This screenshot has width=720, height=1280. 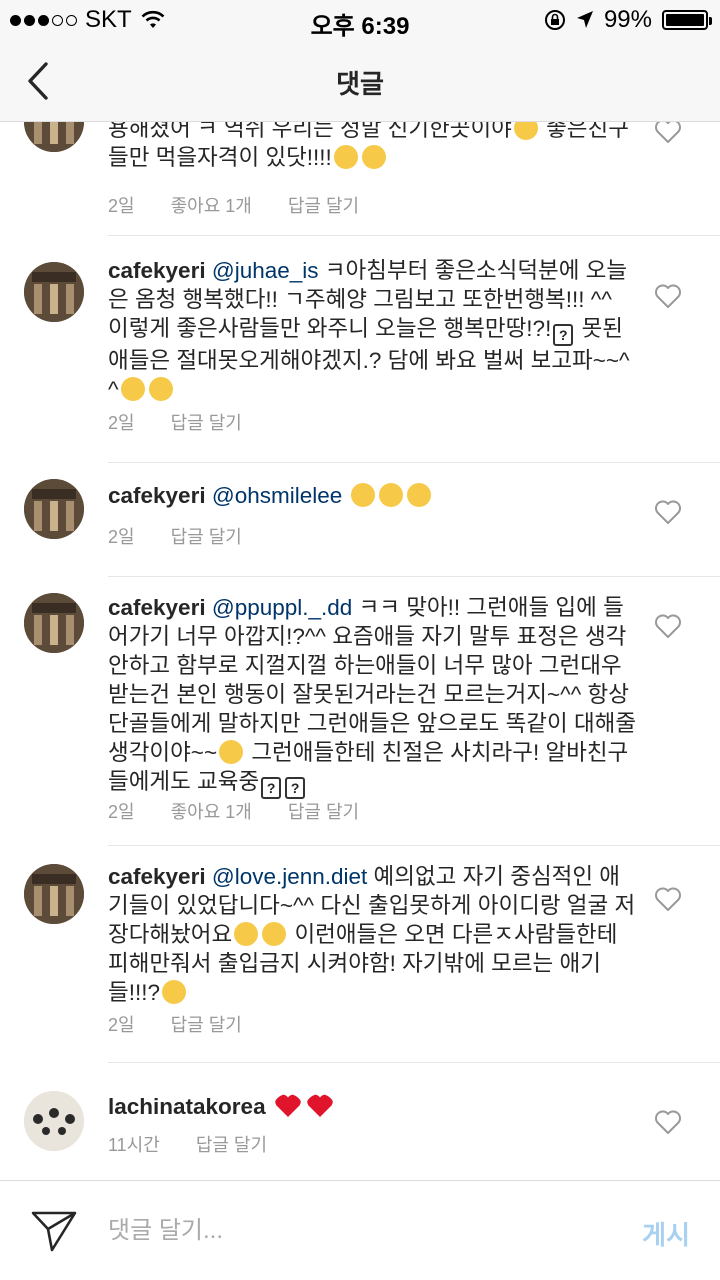 I want to click on battery-level-fill, so click(x=685, y=20).